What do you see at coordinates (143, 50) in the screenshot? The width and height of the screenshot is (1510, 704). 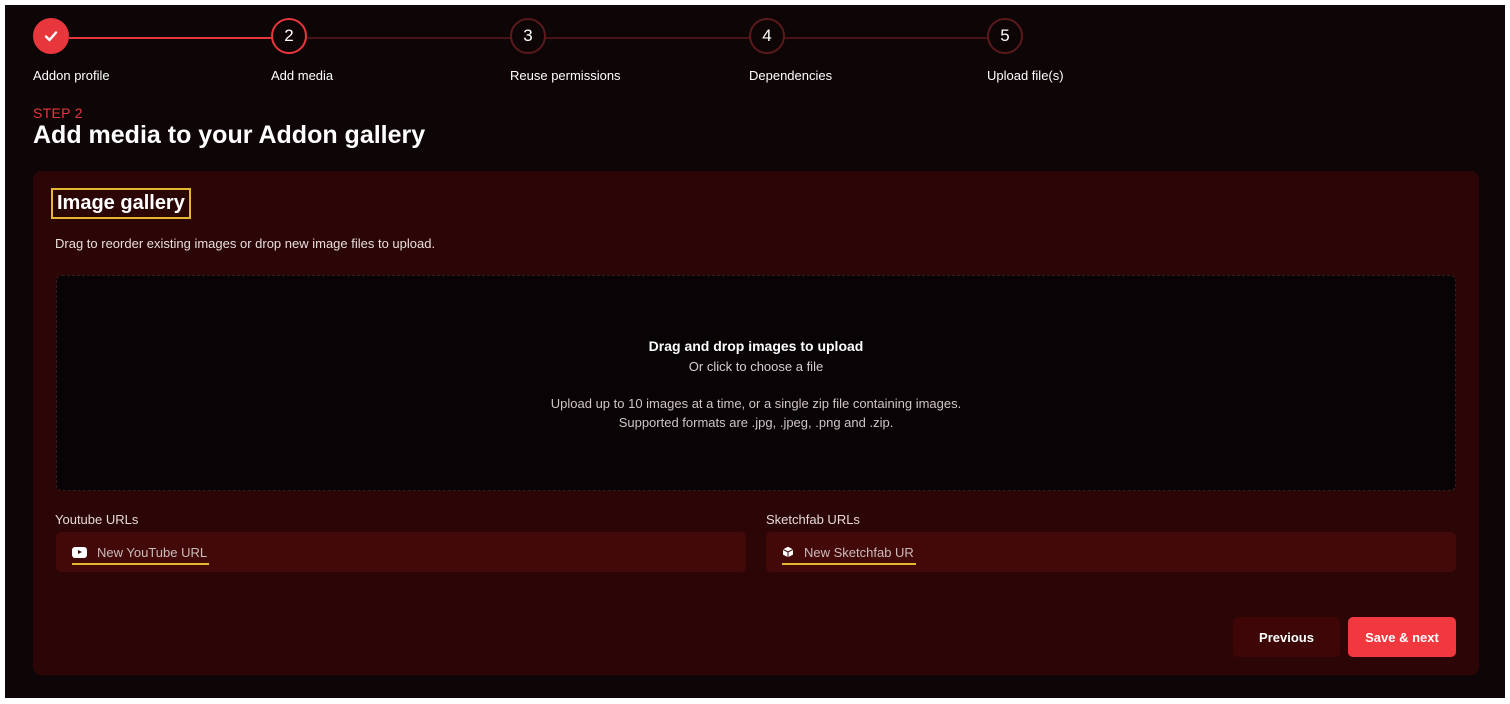 I see `step-addon-profile: Addon profile` at bounding box center [143, 50].